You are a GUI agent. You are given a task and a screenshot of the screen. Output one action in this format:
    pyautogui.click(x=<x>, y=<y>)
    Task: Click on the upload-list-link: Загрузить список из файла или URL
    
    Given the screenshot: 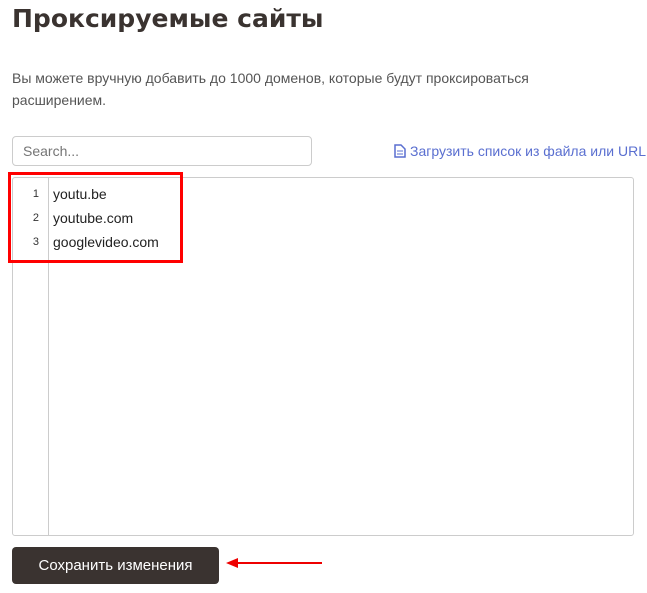 What is the action you would take?
    pyautogui.click(x=520, y=151)
    